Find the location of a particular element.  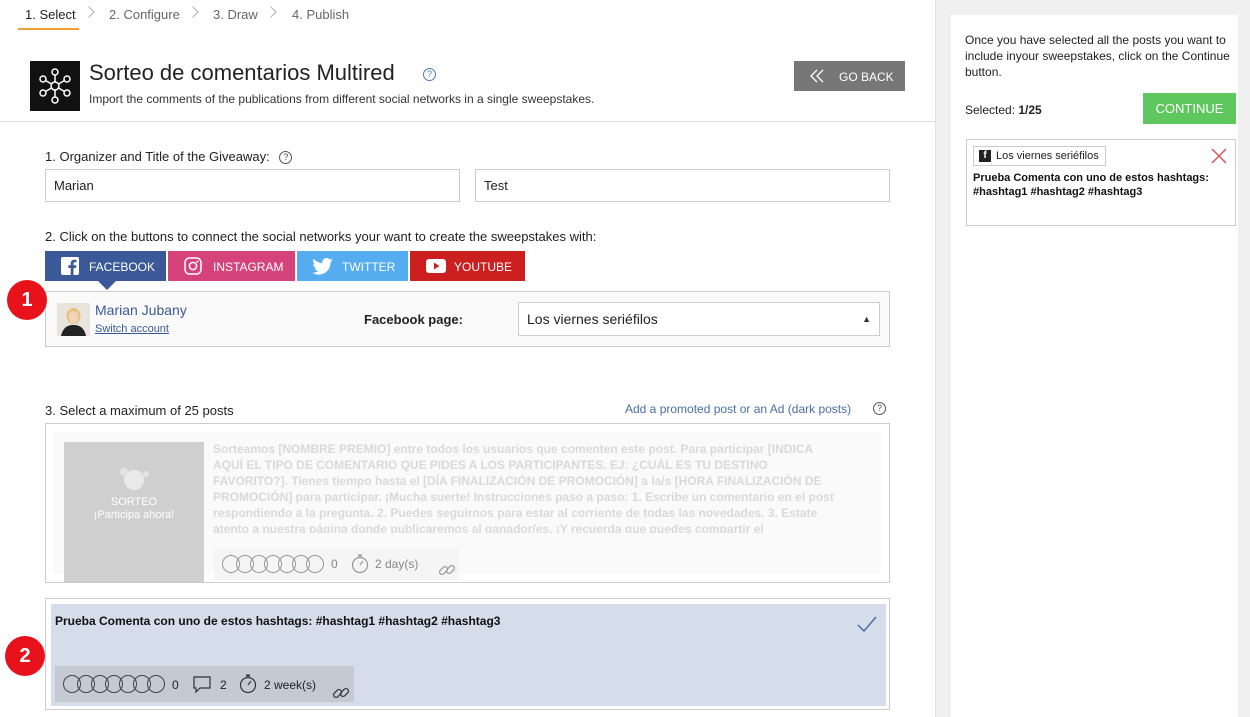

post-image-title: SORTEO is located at coordinates (134, 502).